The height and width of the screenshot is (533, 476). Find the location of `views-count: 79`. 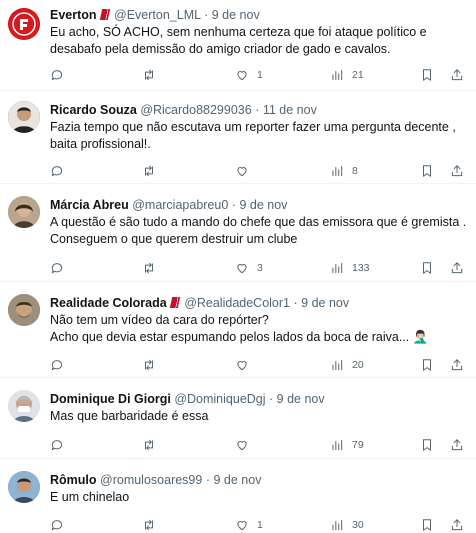

views-count: 79 is located at coordinates (358, 445).